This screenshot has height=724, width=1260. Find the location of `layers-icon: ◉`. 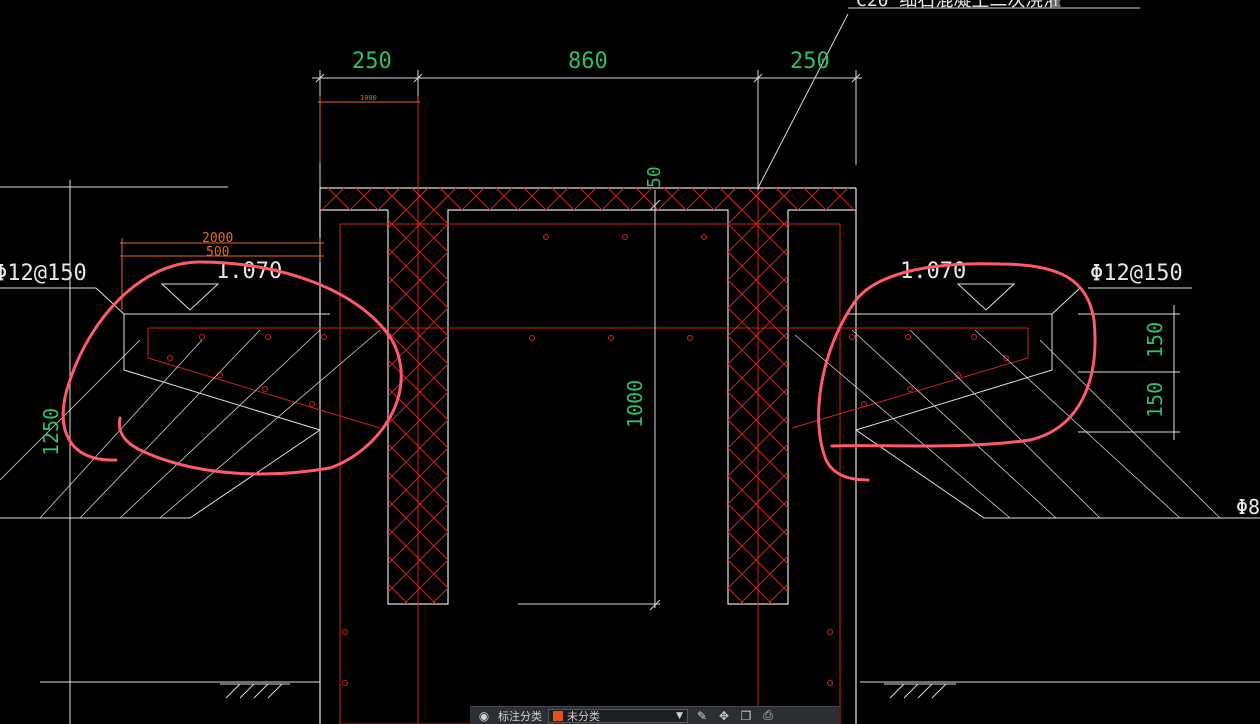

layers-icon: ◉ is located at coordinates (484, 716).